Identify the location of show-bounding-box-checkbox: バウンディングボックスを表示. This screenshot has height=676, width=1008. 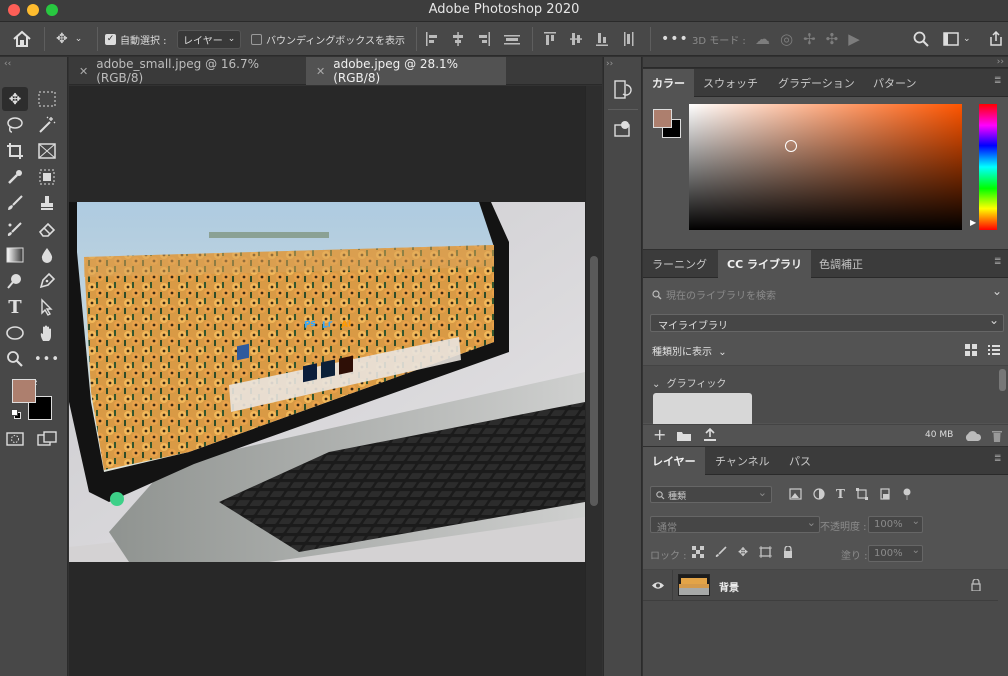
(328, 39).